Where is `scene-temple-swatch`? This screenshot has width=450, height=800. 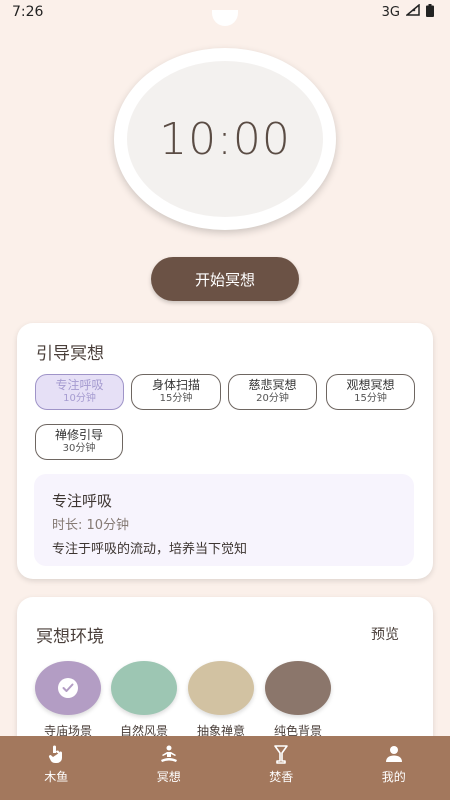
scene-temple-swatch is located at coordinates (68, 688).